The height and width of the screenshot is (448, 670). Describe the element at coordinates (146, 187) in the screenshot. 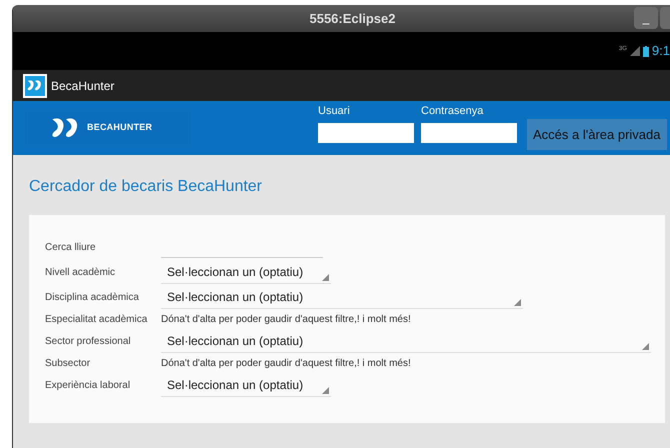

I see `search-title: Cercador de becaris BecaHunter` at that location.